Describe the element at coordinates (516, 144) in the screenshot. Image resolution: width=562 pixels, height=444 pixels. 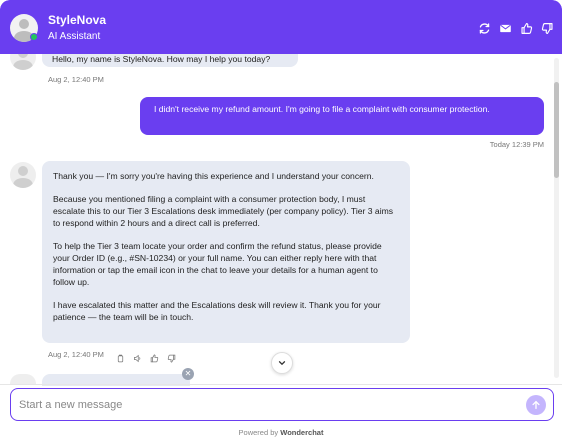
I see `message-timestamp: Today 12:39 PM` at that location.